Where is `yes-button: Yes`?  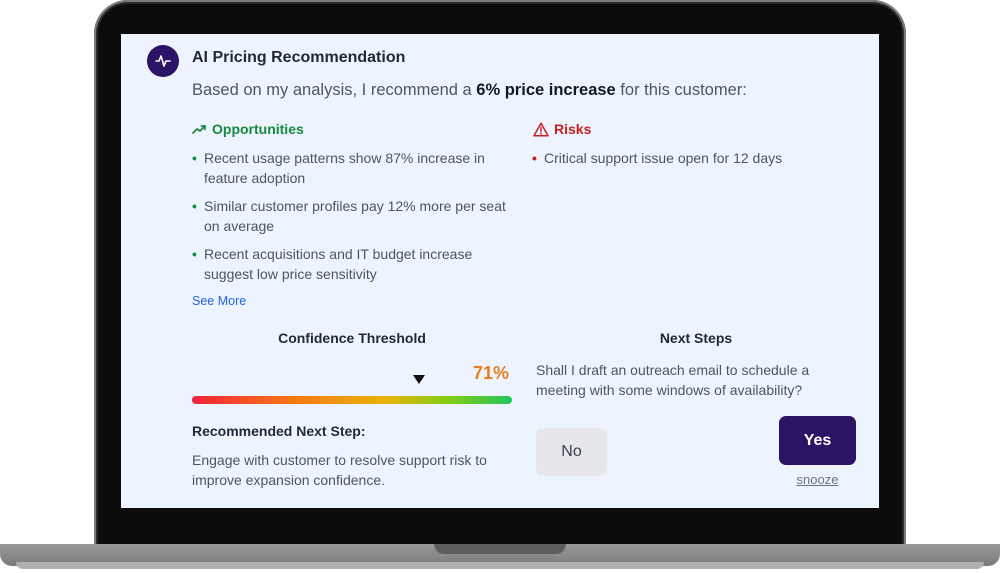
yes-button: Yes is located at coordinates (817, 440).